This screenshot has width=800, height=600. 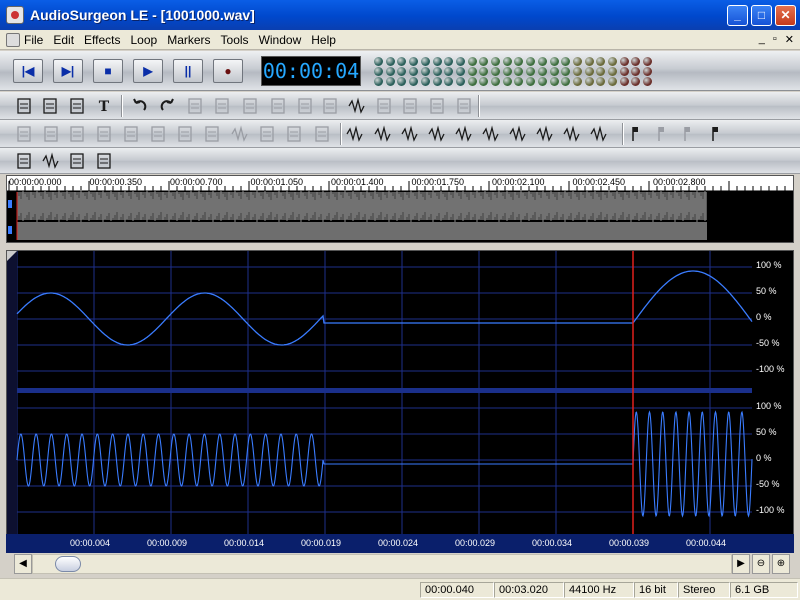 I want to click on stop-button: ■, so click(x=108, y=71).